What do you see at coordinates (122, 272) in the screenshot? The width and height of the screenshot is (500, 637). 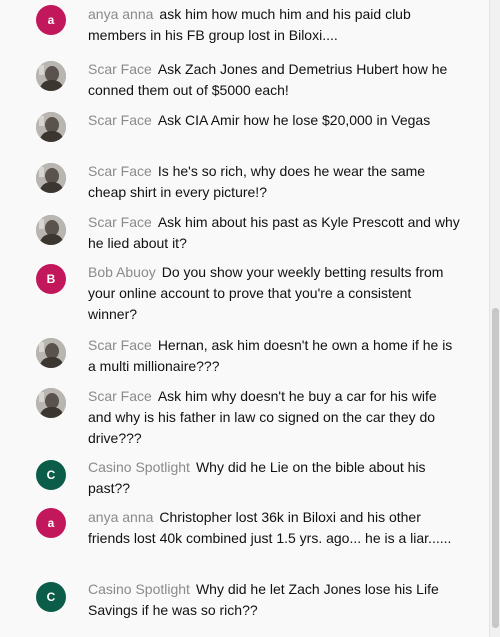 I see `author-name: Bob Abuoy` at bounding box center [122, 272].